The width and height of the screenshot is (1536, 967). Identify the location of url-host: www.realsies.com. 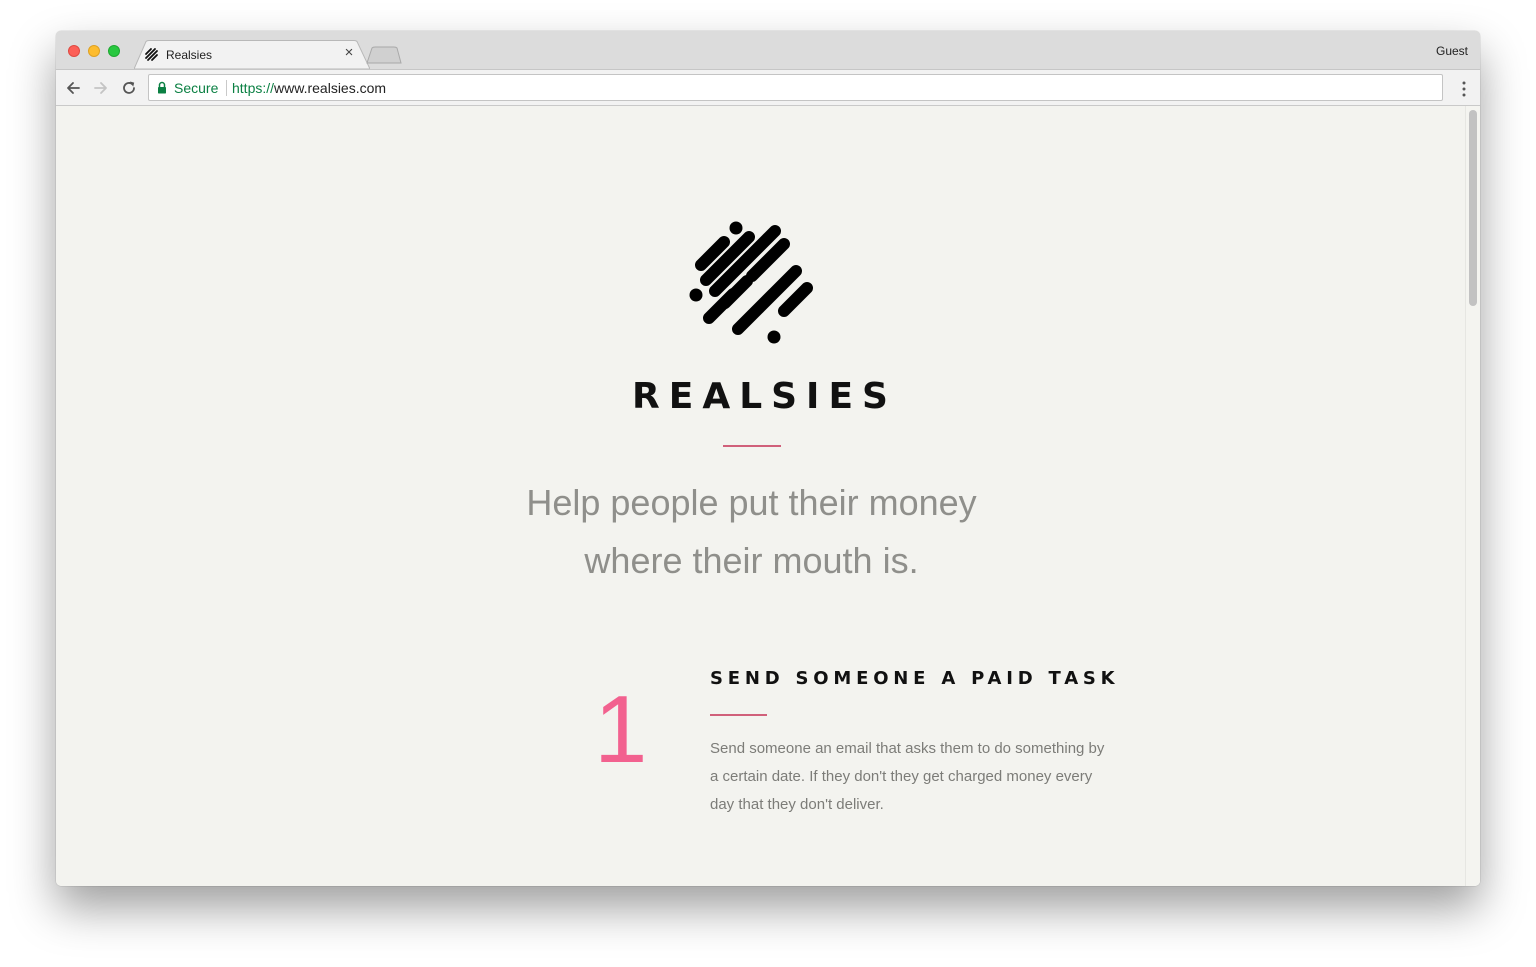
(330, 88).